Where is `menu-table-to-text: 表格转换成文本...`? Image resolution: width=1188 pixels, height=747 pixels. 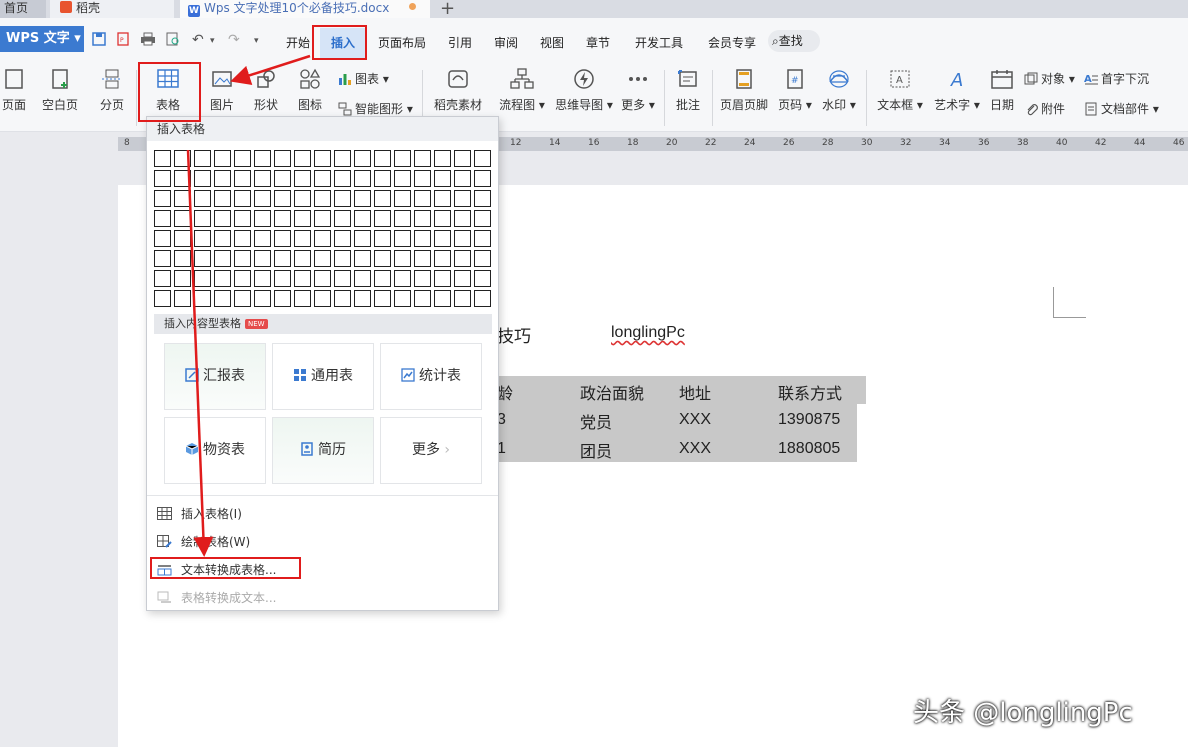
menu-table-to-text: 表格转换成文本... is located at coordinates (216, 597).